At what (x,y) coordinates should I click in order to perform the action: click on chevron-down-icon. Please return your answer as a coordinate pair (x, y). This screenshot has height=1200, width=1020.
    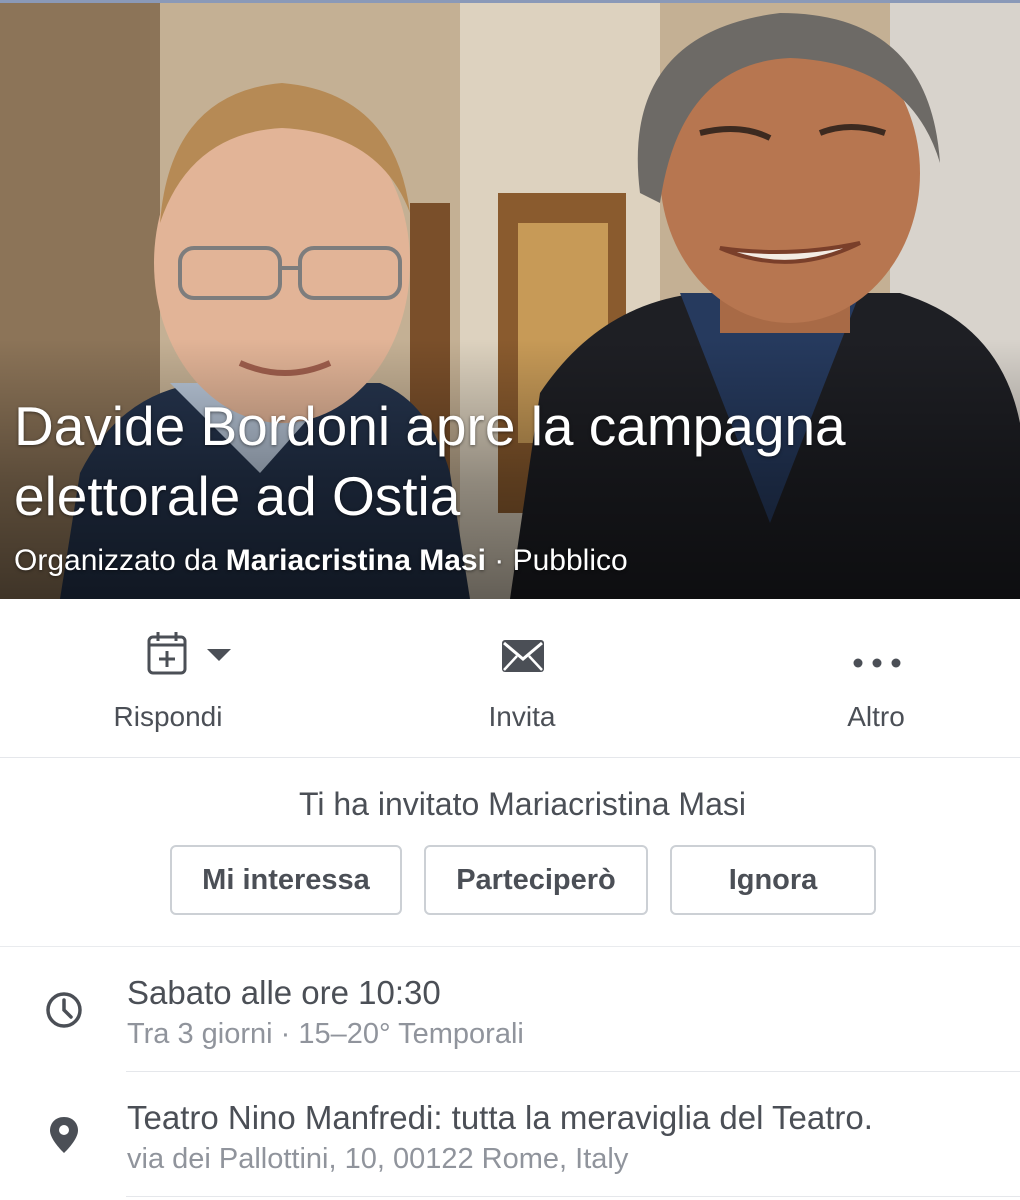
    Looking at the image, I should click on (219, 655).